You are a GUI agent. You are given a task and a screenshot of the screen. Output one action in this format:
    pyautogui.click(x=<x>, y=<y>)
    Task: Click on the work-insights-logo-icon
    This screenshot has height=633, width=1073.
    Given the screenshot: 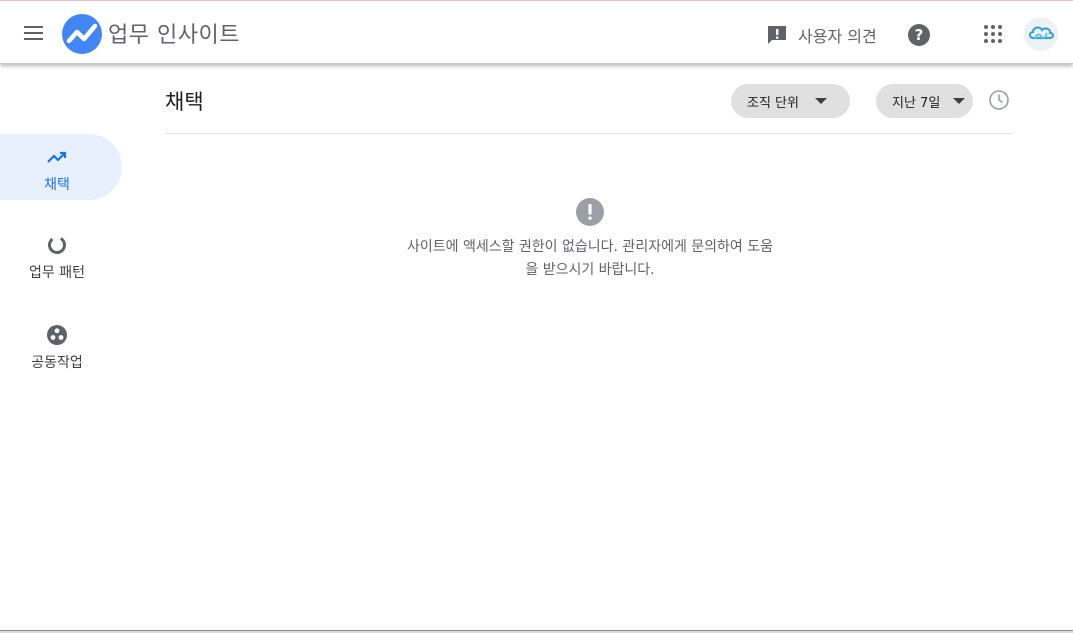 What is the action you would take?
    pyautogui.click(x=82, y=34)
    